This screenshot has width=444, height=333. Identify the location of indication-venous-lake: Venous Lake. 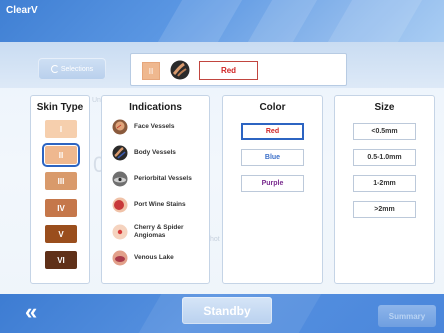
(155, 258).